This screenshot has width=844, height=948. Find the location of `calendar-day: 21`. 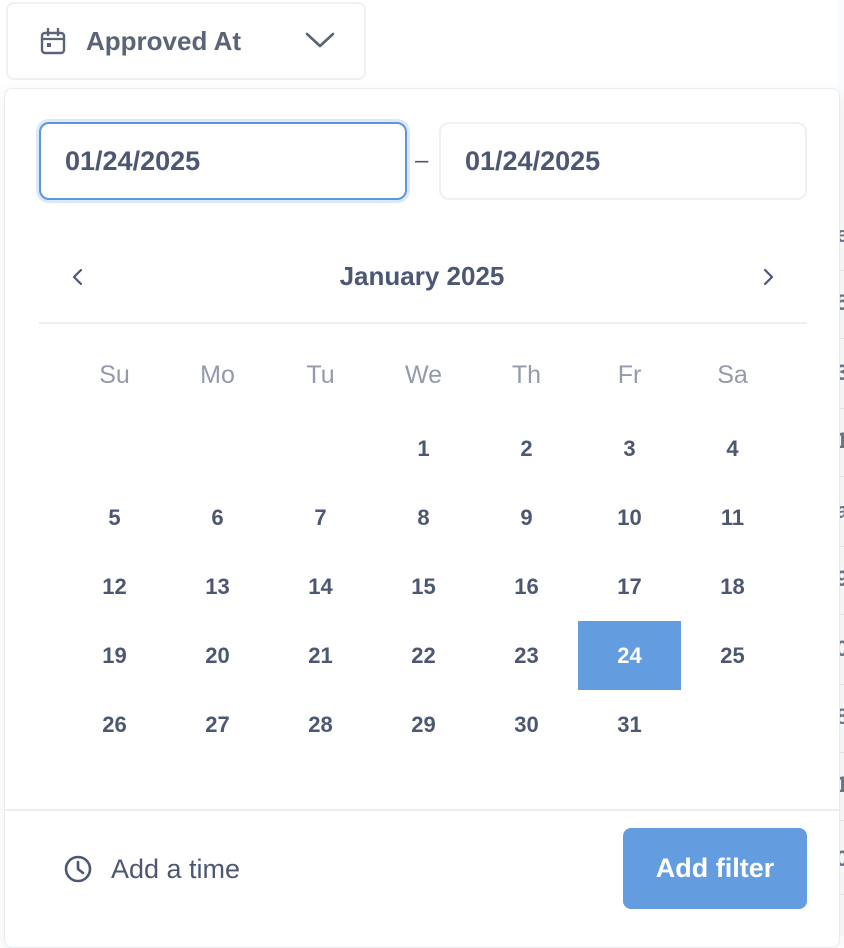

calendar-day: 21 is located at coordinates (320, 655).